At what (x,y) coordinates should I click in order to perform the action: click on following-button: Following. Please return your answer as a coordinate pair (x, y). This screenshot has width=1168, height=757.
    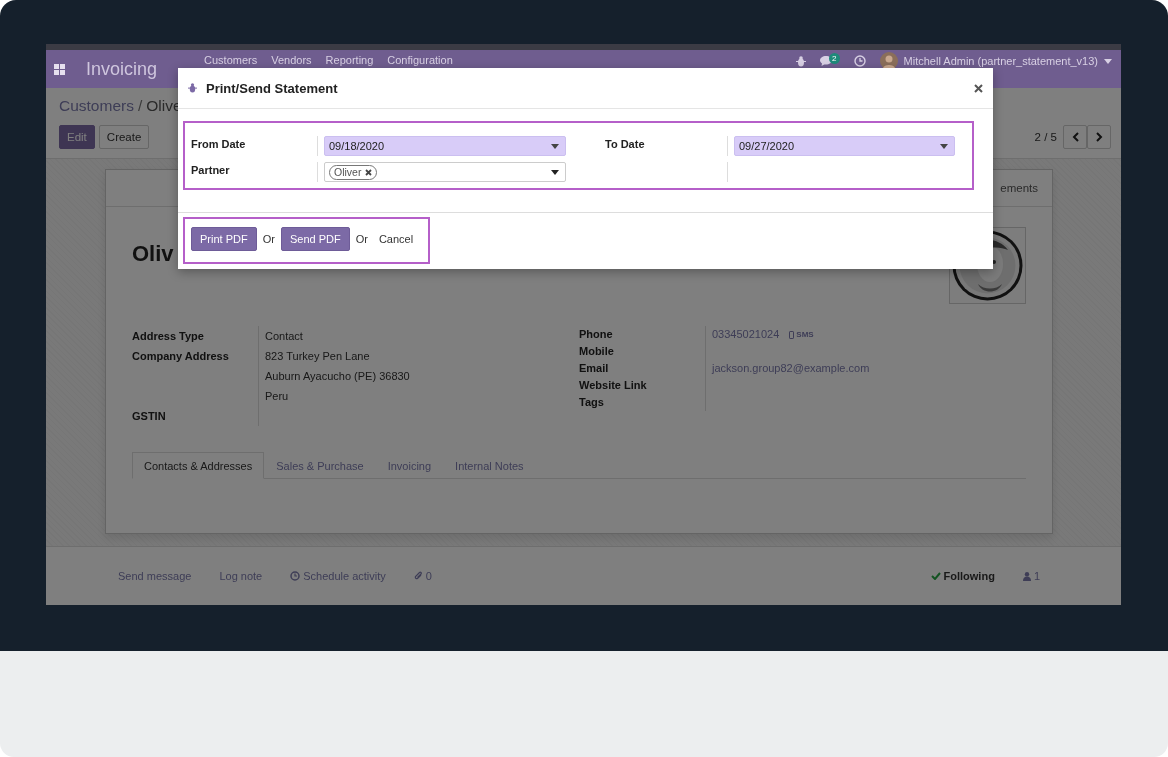
    Looking at the image, I should click on (962, 576).